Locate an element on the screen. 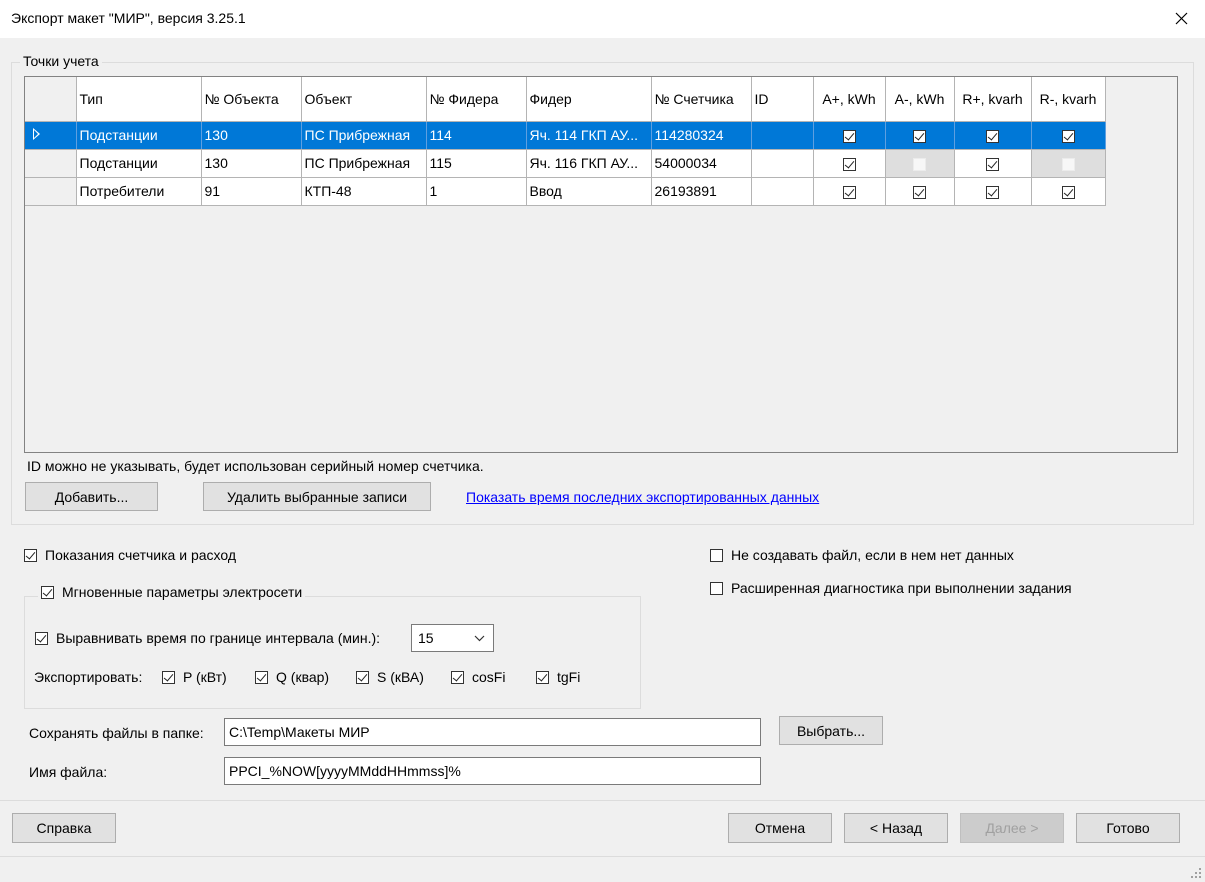  title-bar: Экспорт макет "МИР", версия 3.25.1 is located at coordinates (602, 19).